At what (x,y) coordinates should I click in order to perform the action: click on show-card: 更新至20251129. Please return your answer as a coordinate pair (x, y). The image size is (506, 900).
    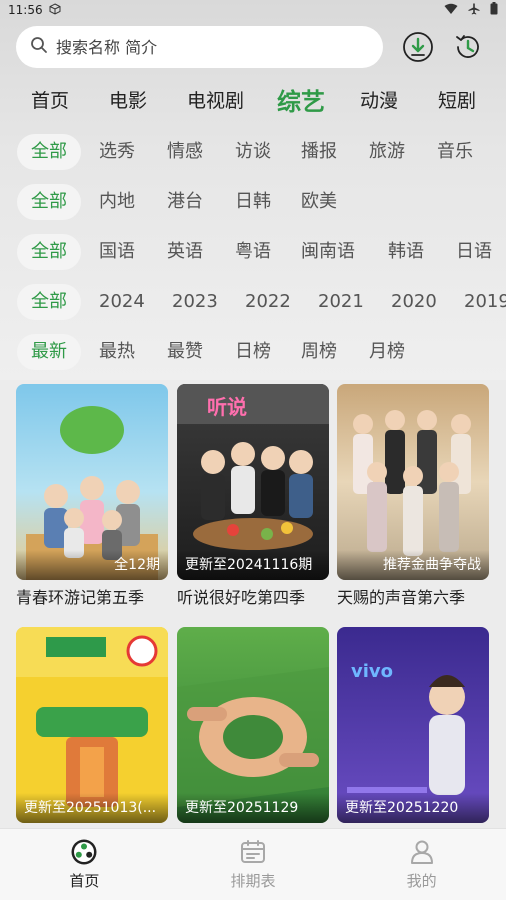
    Looking at the image, I should click on (253, 727).